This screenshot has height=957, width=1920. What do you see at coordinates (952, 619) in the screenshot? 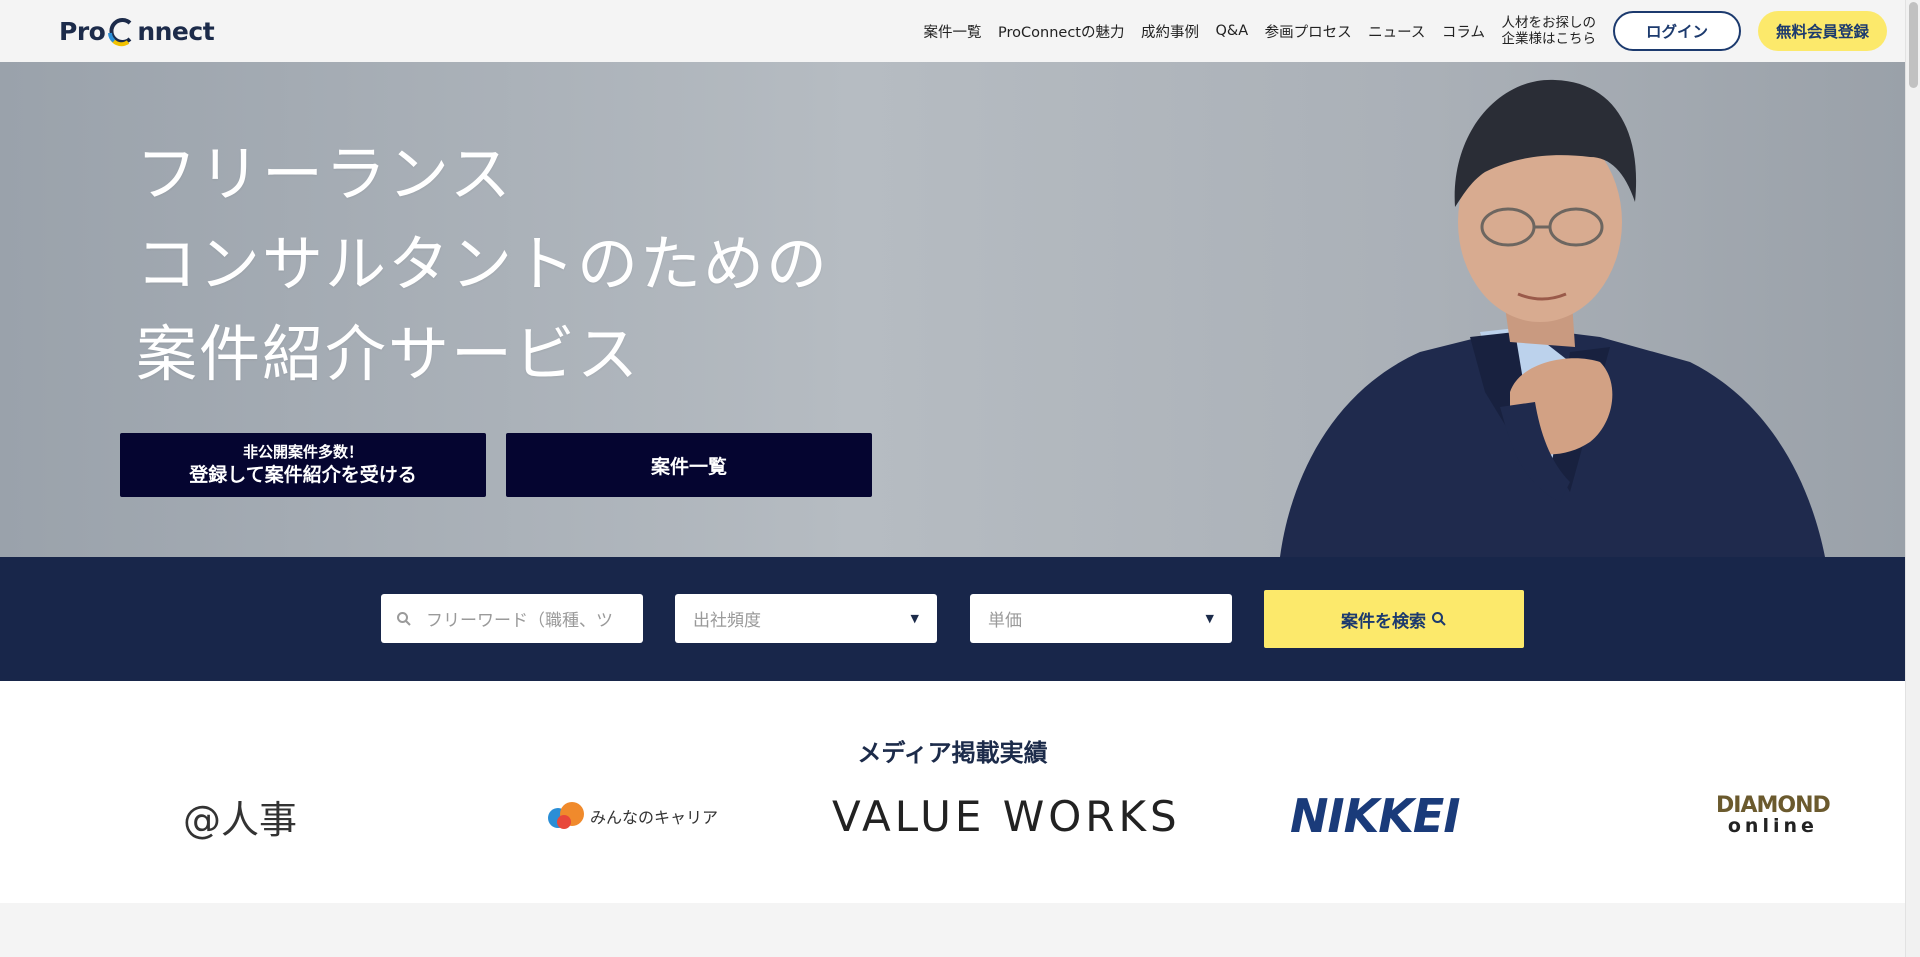
I see `search-bar: フリーワード（職種、ツ 出社頻度 ▼ 単価 ▼ 案件を検索` at bounding box center [952, 619].